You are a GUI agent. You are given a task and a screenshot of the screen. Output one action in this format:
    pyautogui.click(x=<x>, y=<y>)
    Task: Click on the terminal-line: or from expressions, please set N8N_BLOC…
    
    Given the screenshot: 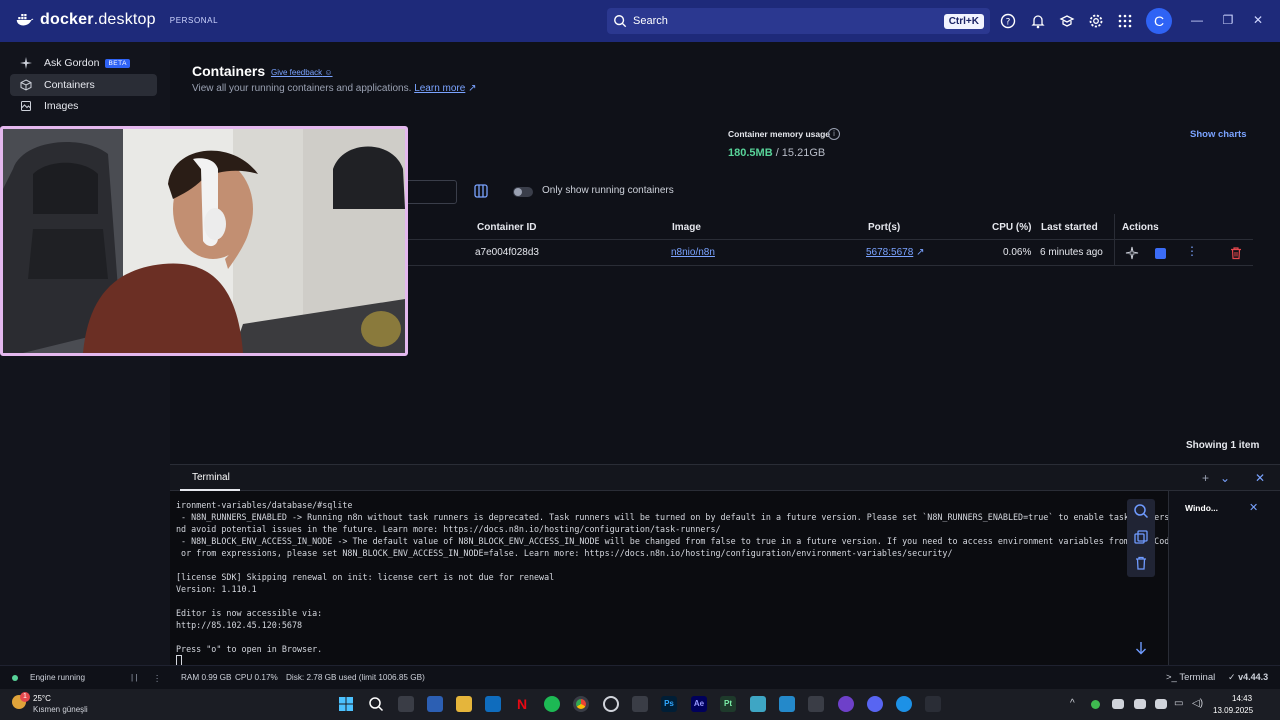 What is the action you would take?
    pyautogui.click(x=564, y=553)
    